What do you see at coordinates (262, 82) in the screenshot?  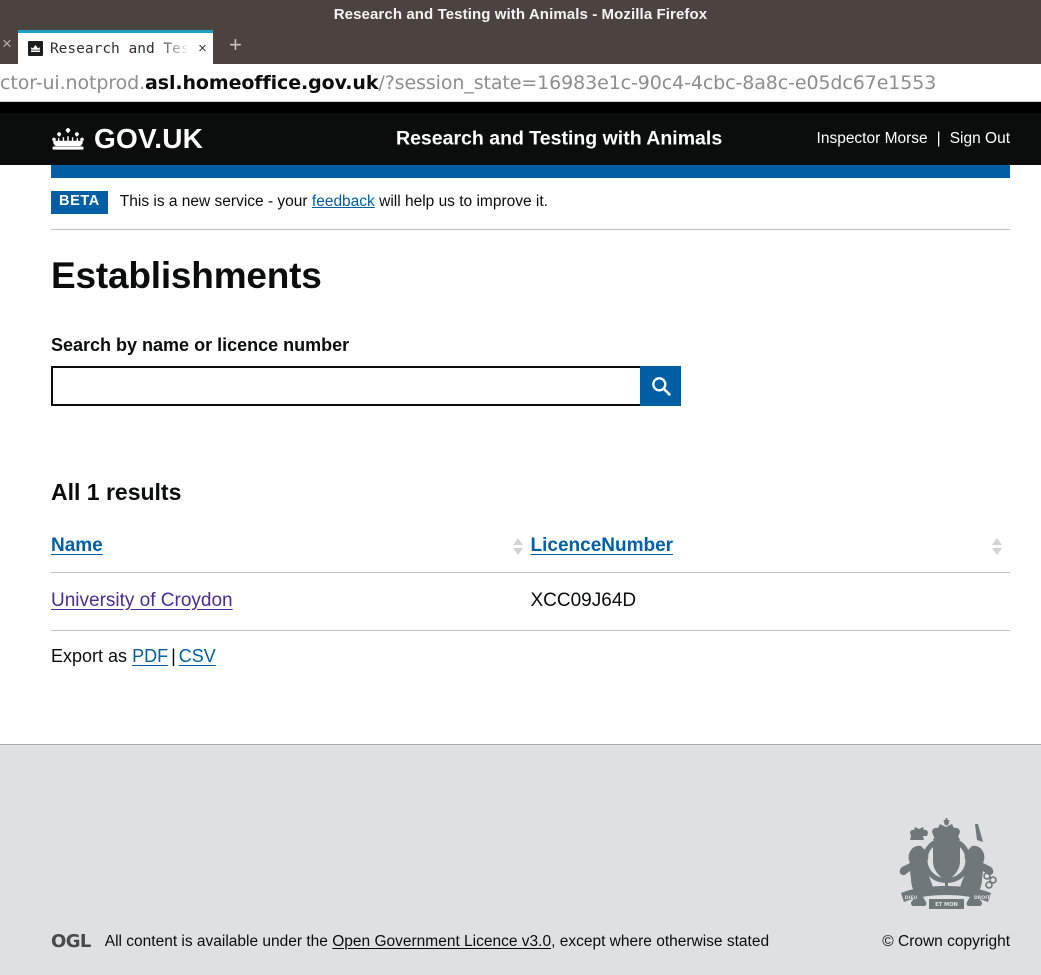 I see `url-host: asl.homeoffice.gov.uk` at bounding box center [262, 82].